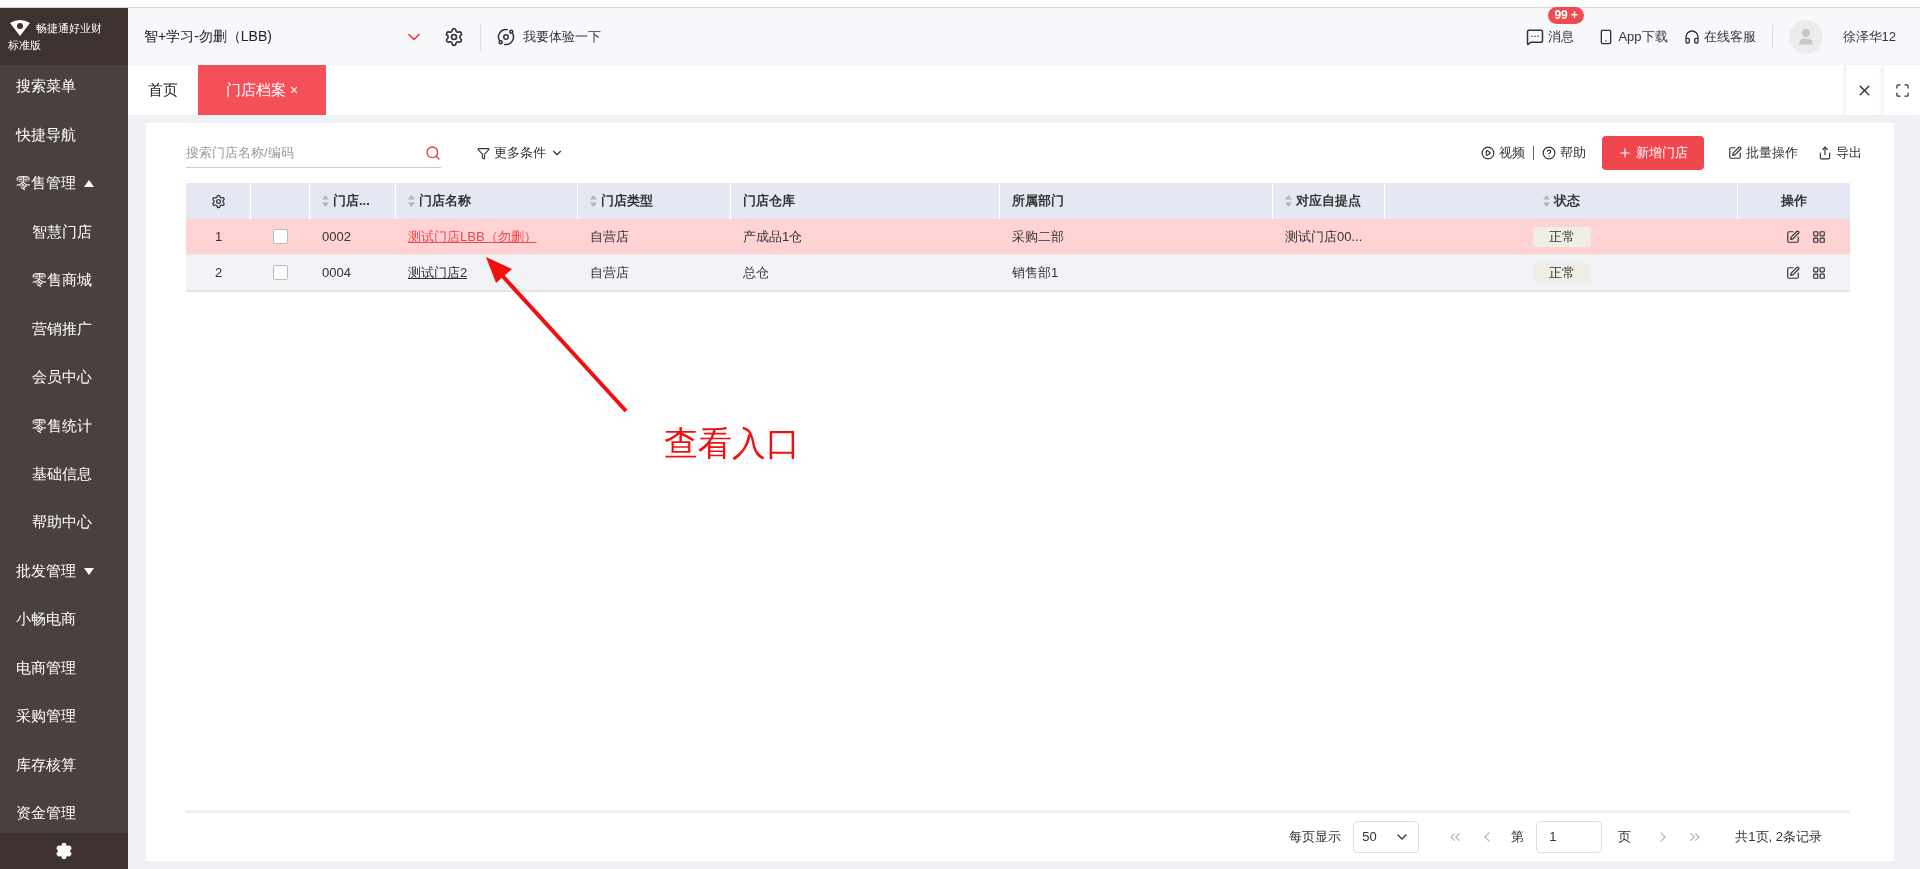  Describe the element at coordinates (1518, 837) in the screenshot. I see `page-prefix: 第` at that location.